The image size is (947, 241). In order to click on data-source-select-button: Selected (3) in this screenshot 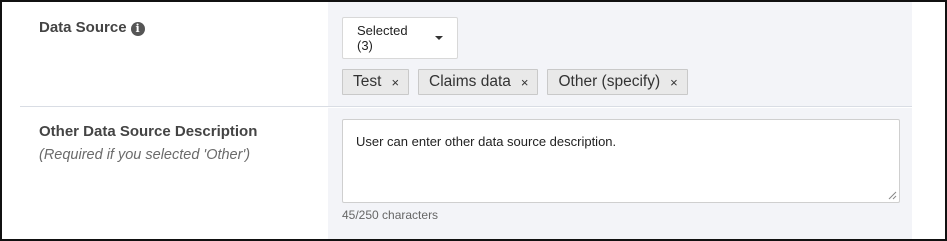, I will do `click(400, 38)`.